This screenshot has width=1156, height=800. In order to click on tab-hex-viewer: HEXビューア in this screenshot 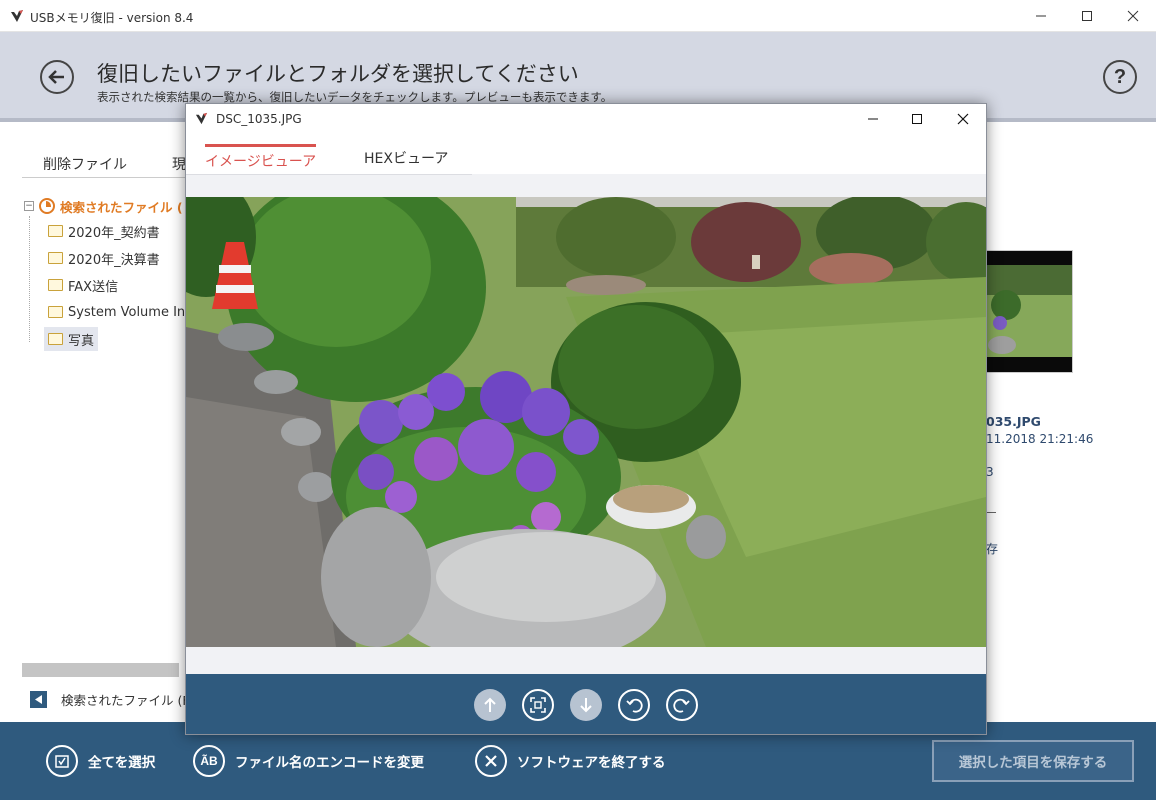, I will do `click(406, 156)`.